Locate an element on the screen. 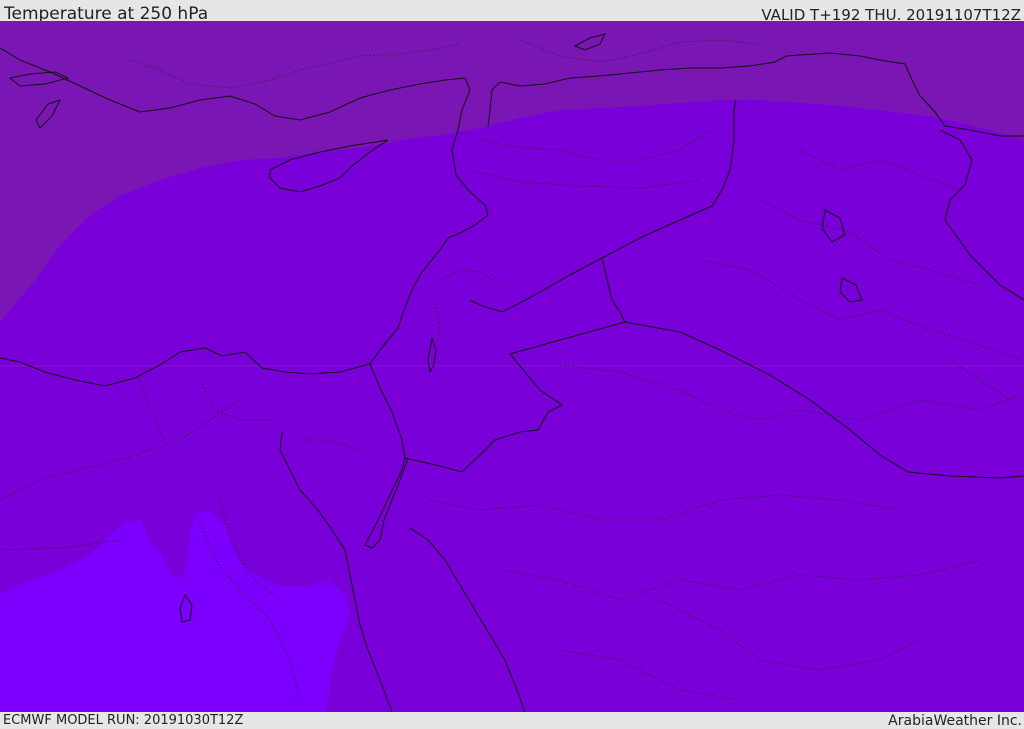  credit-label: ArabiaWeather Inc. is located at coordinates (955, 721).